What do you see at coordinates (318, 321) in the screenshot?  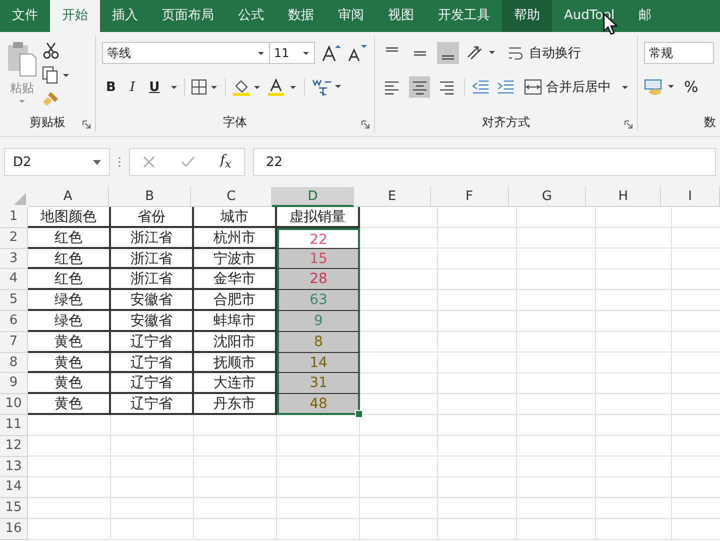 I see `table-cell: 9` at bounding box center [318, 321].